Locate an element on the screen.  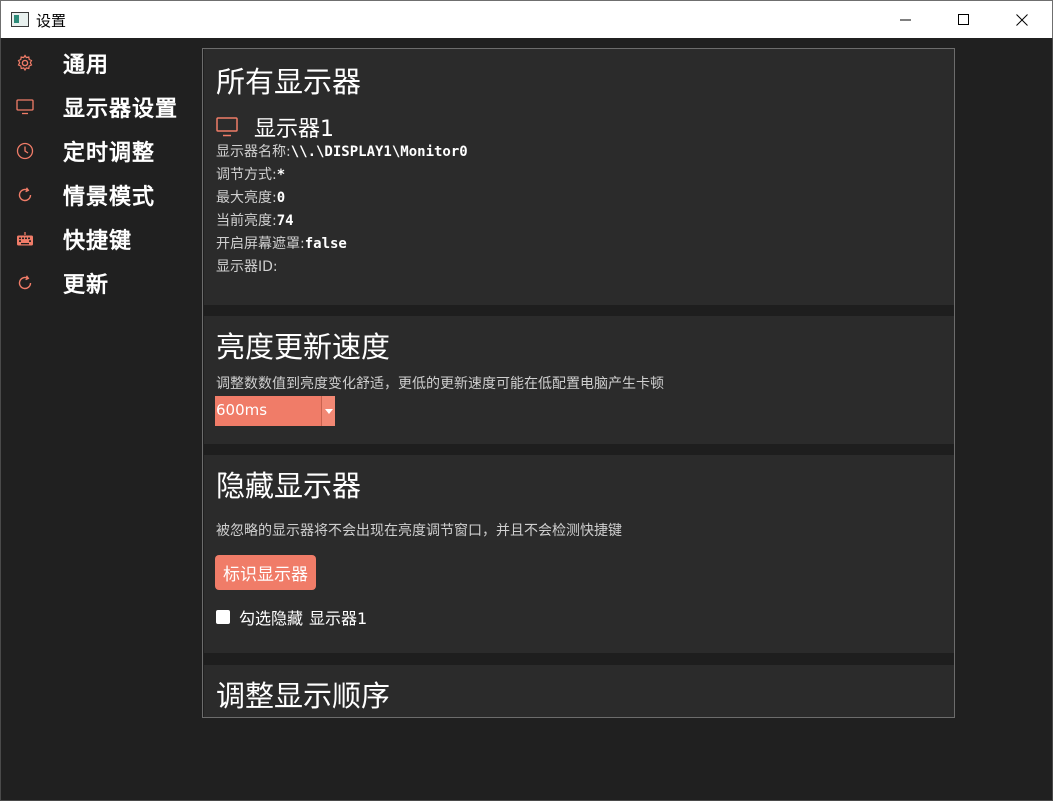
info-label: 当前亮度: is located at coordinates (246, 221).